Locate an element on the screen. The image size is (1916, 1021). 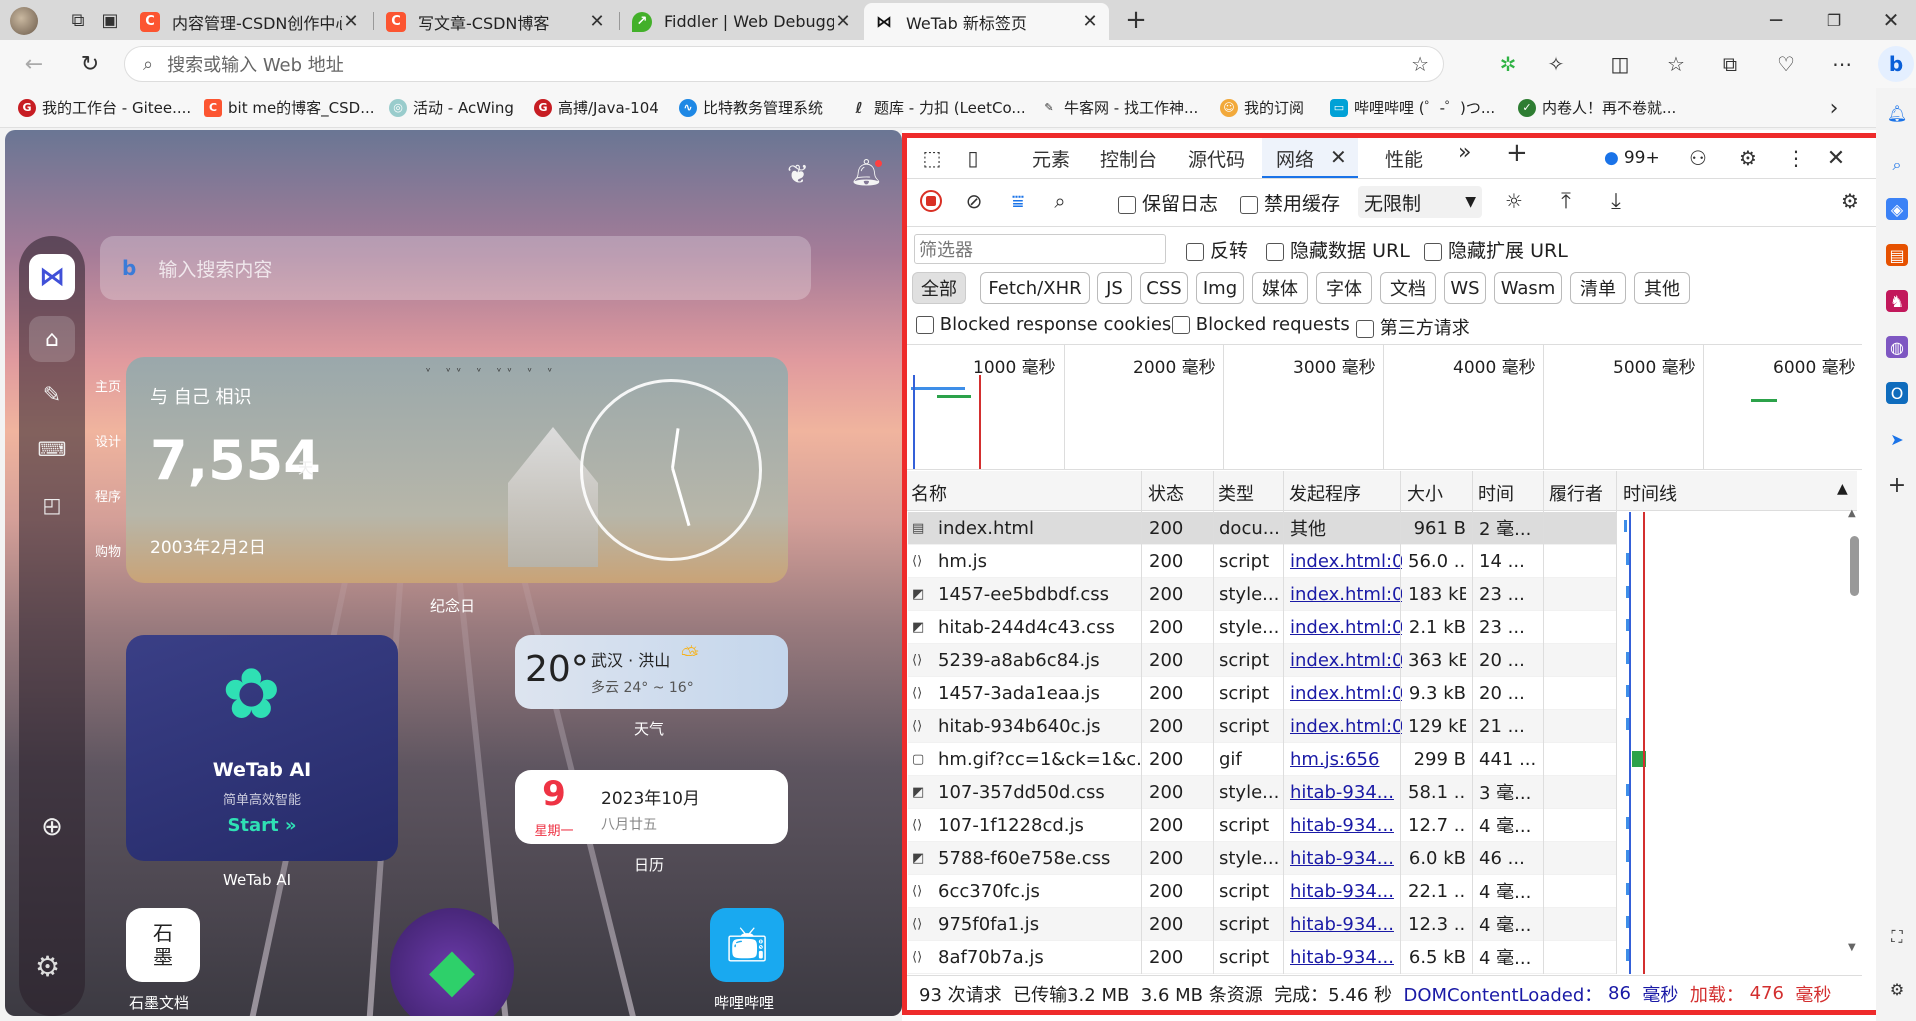
outlook-icon: O is located at coordinates (1897, 393).